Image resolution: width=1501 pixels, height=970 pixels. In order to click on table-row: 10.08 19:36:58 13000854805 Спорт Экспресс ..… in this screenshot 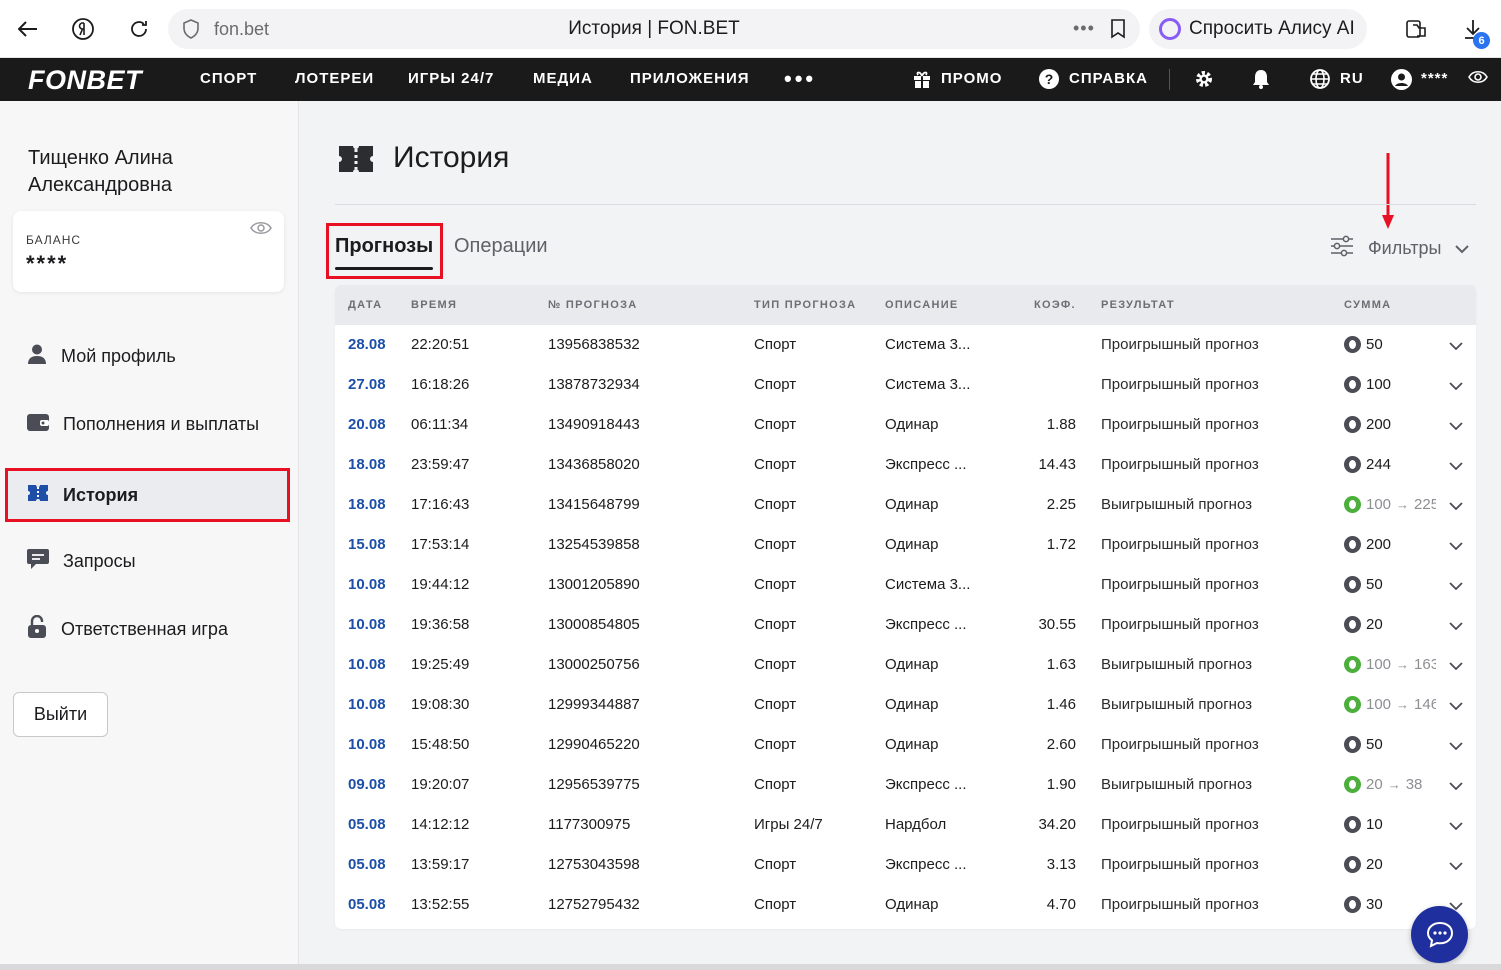, I will do `click(905, 625)`.